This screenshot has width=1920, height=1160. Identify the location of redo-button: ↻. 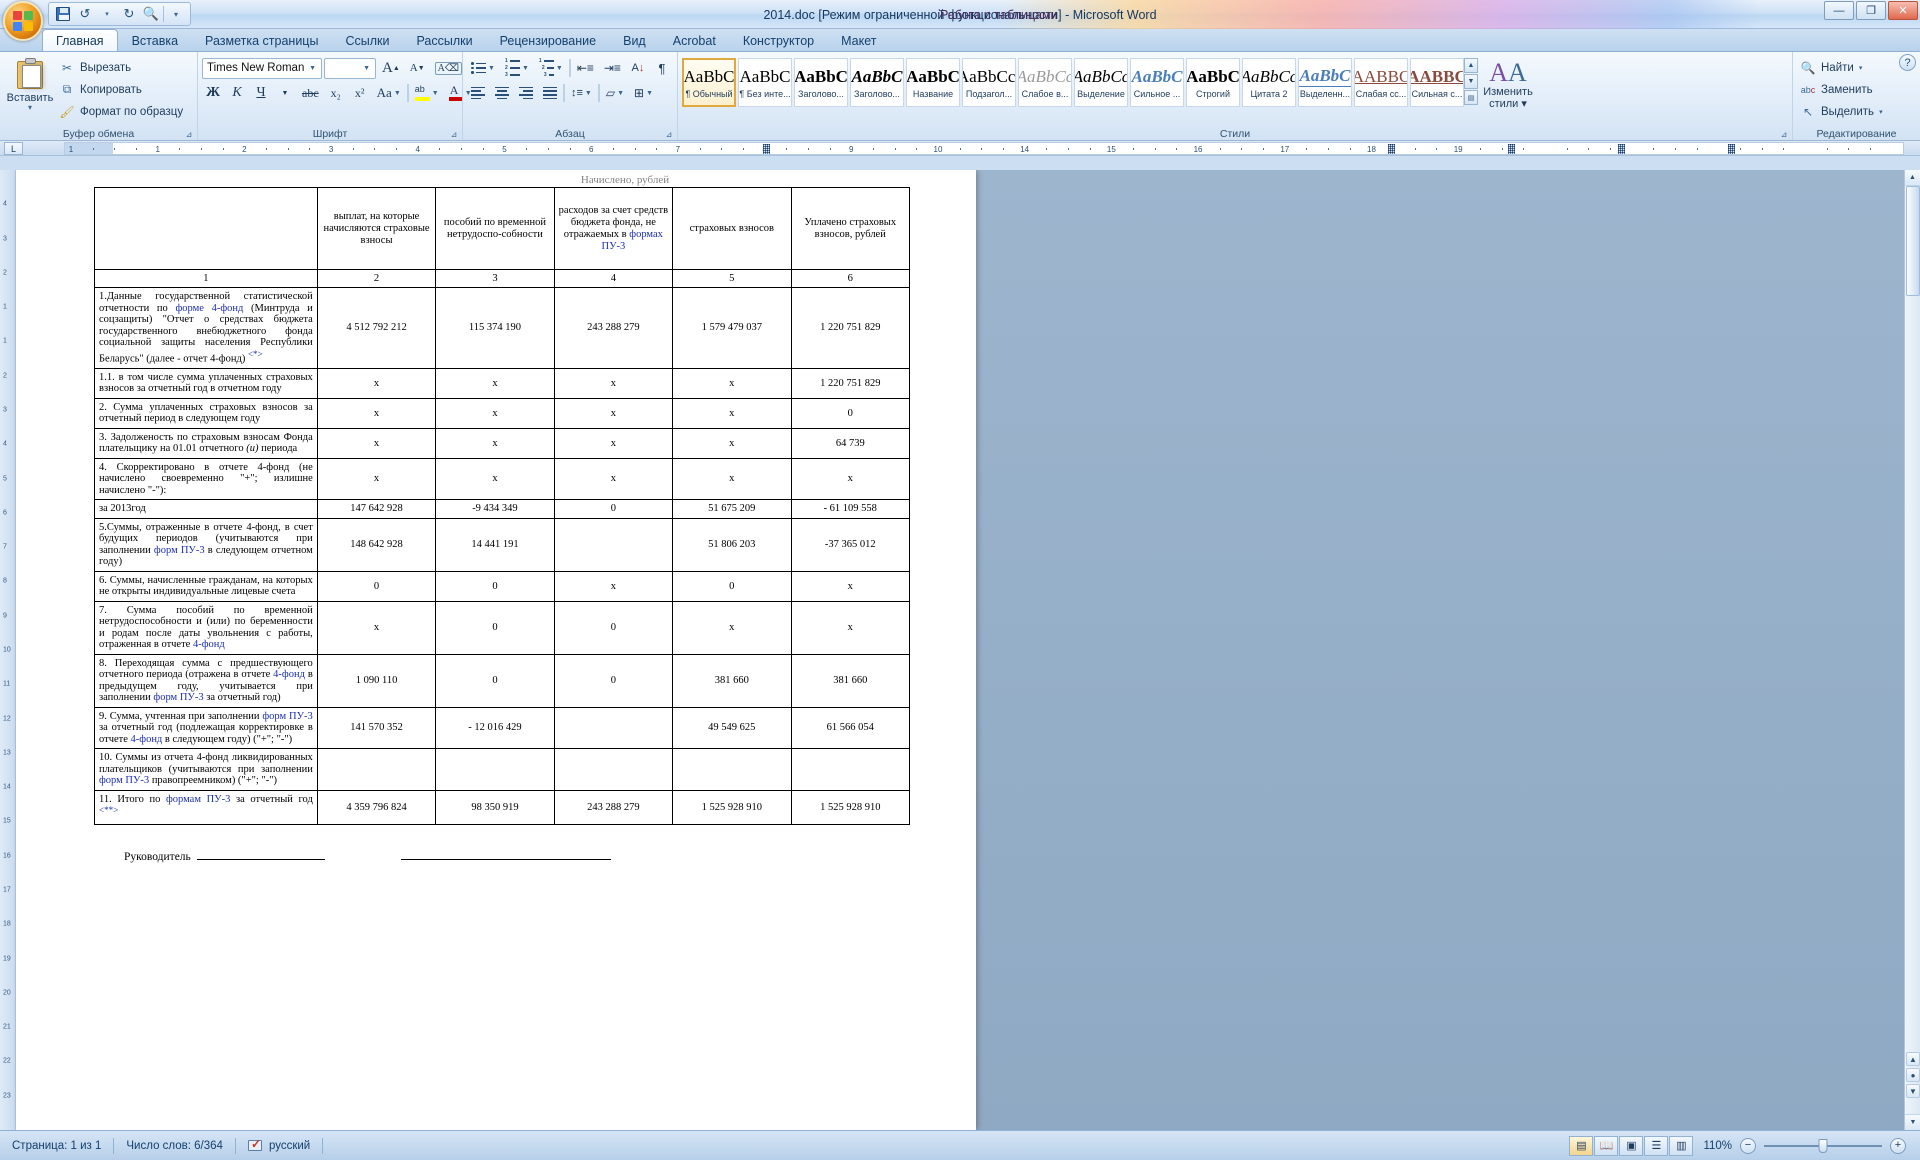
(129, 14).